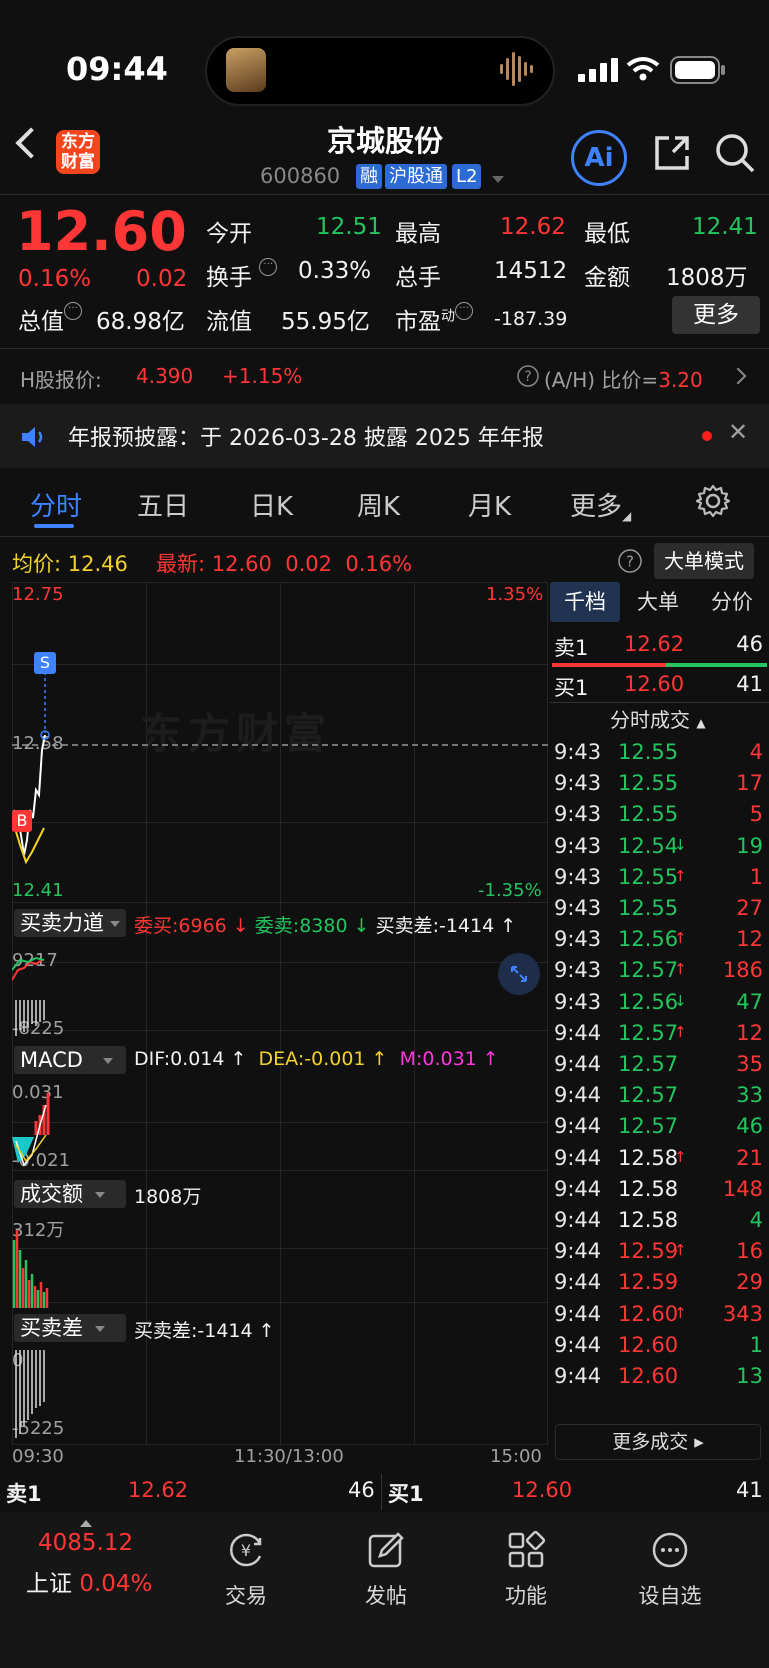 The image size is (769, 1668). What do you see at coordinates (749, 939) in the screenshot?
I see `trade-volume: 12` at bounding box center [749, 939].